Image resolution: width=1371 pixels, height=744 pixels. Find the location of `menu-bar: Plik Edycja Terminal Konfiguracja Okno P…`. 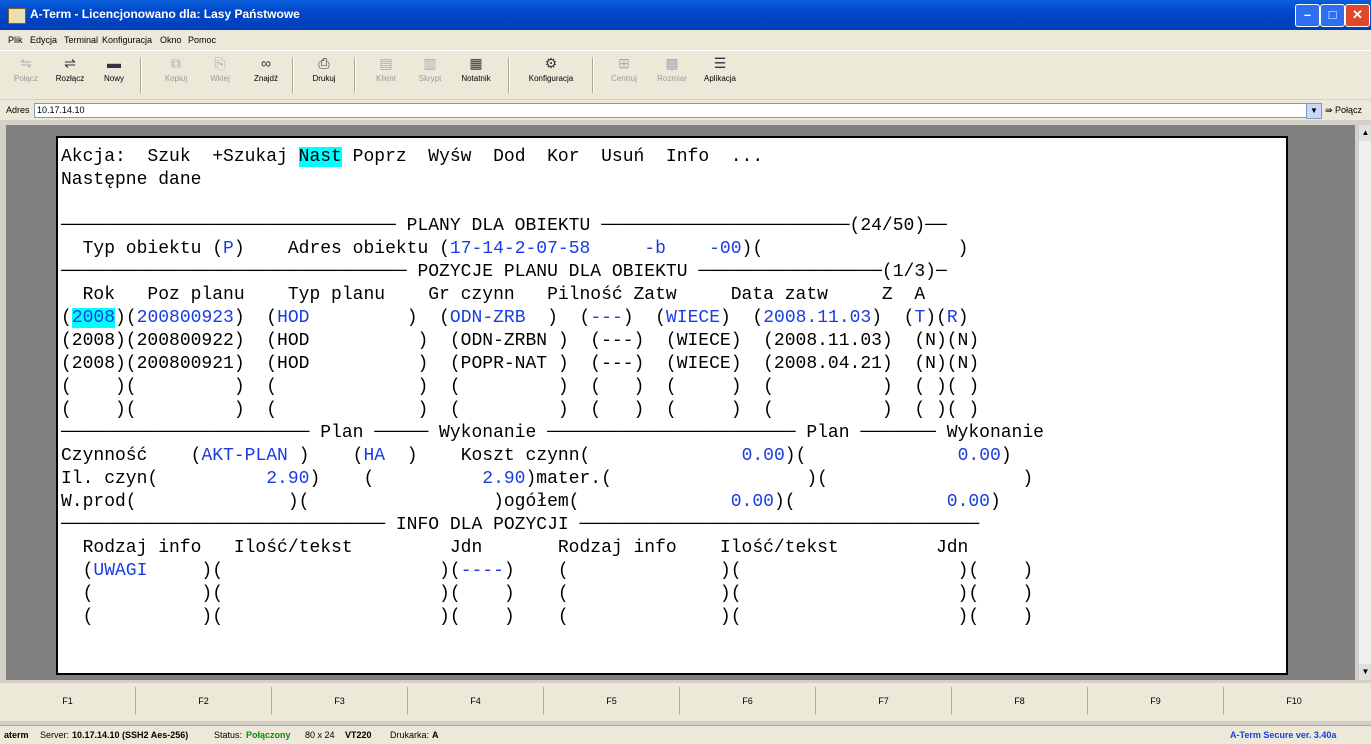

menu-bar: Plik Edycja Terminal Konfiguracja Okno P… is located at coordinates (685, 40).